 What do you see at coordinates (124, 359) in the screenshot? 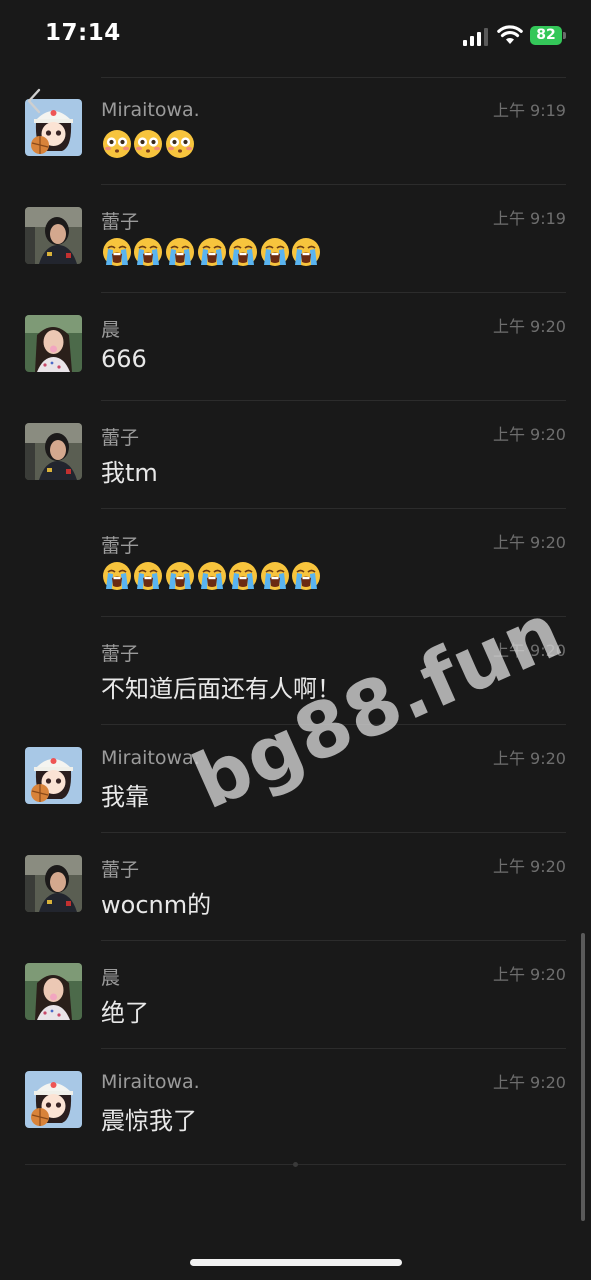
I see `message-text: 666` at bounding box center [124, 359].